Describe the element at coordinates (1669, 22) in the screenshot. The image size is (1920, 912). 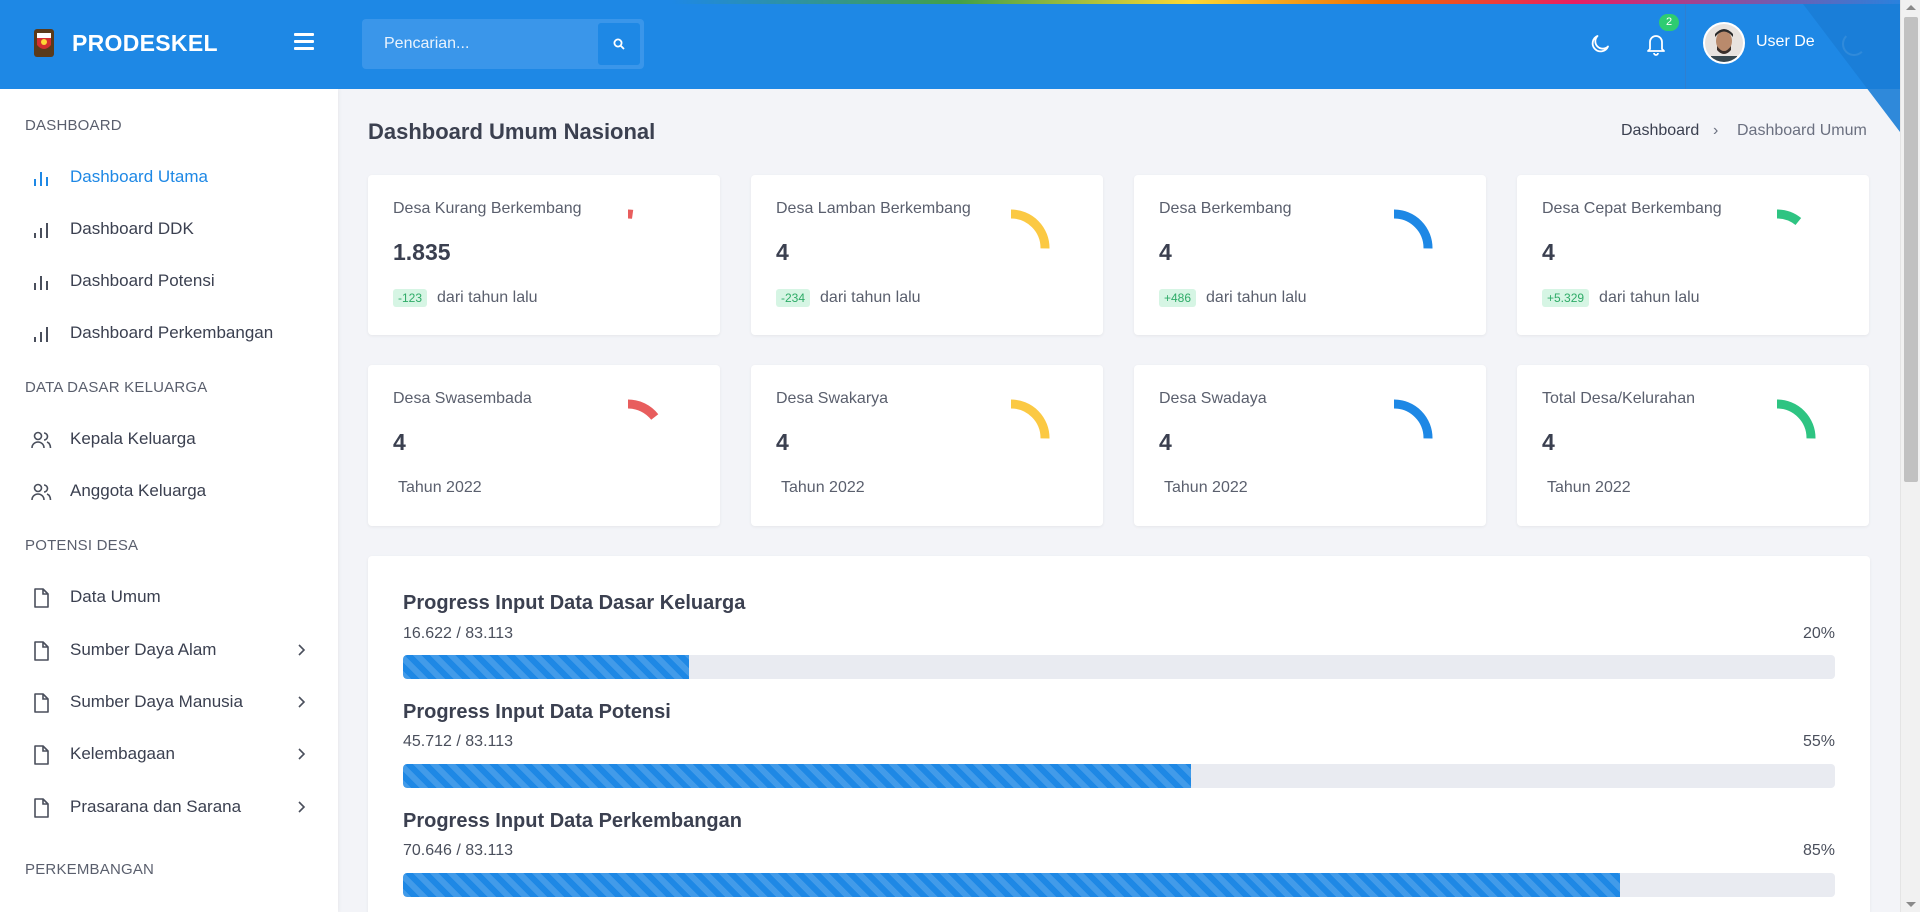
I see `notification-badge: 2` at that location.